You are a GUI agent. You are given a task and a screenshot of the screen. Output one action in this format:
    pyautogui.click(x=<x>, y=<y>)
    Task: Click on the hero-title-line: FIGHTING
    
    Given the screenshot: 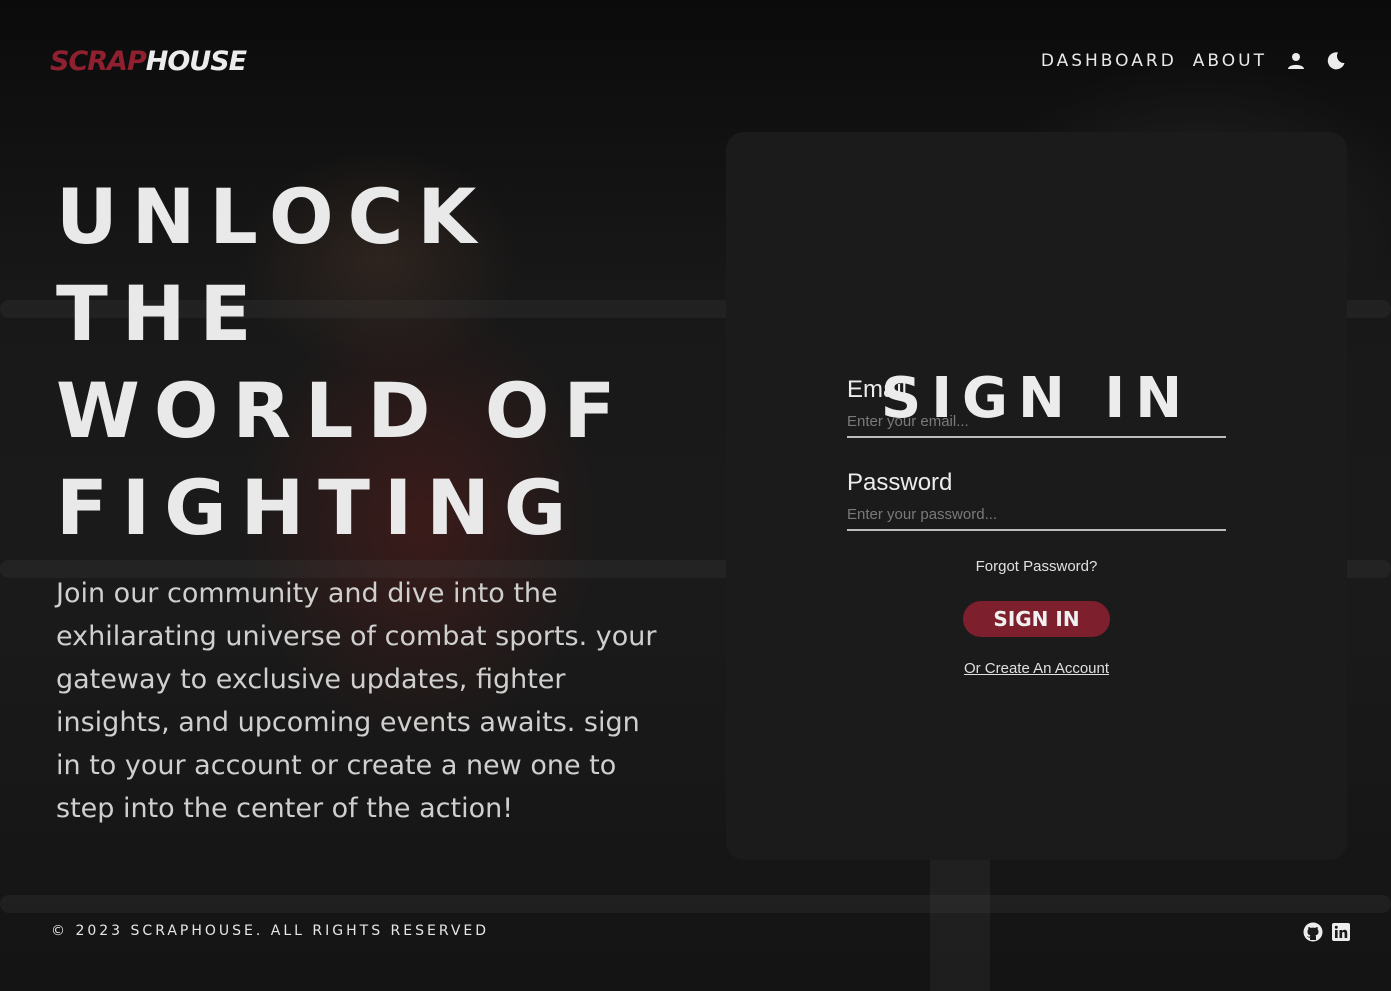 What is the action you would take?
    pyautogui.click(x=318, y=507)
    